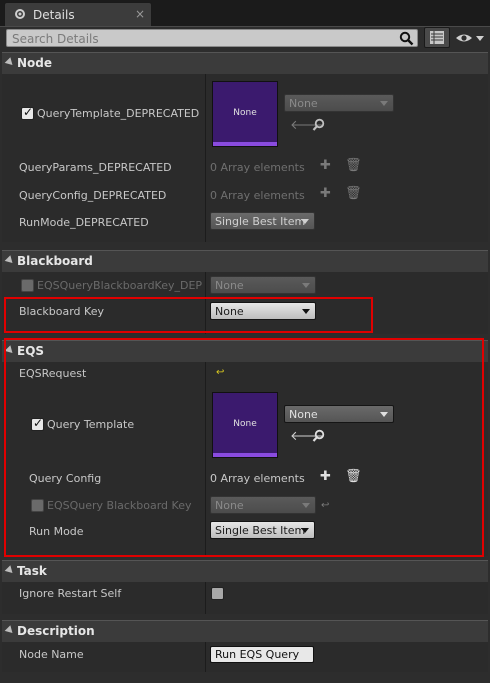 The width and height of the screenshot is (490, 683). What do you see at coordinates (217, 593) in the screenshot?
I see `ignore-restart-self-checkbox` at bounding box center [217, 593].